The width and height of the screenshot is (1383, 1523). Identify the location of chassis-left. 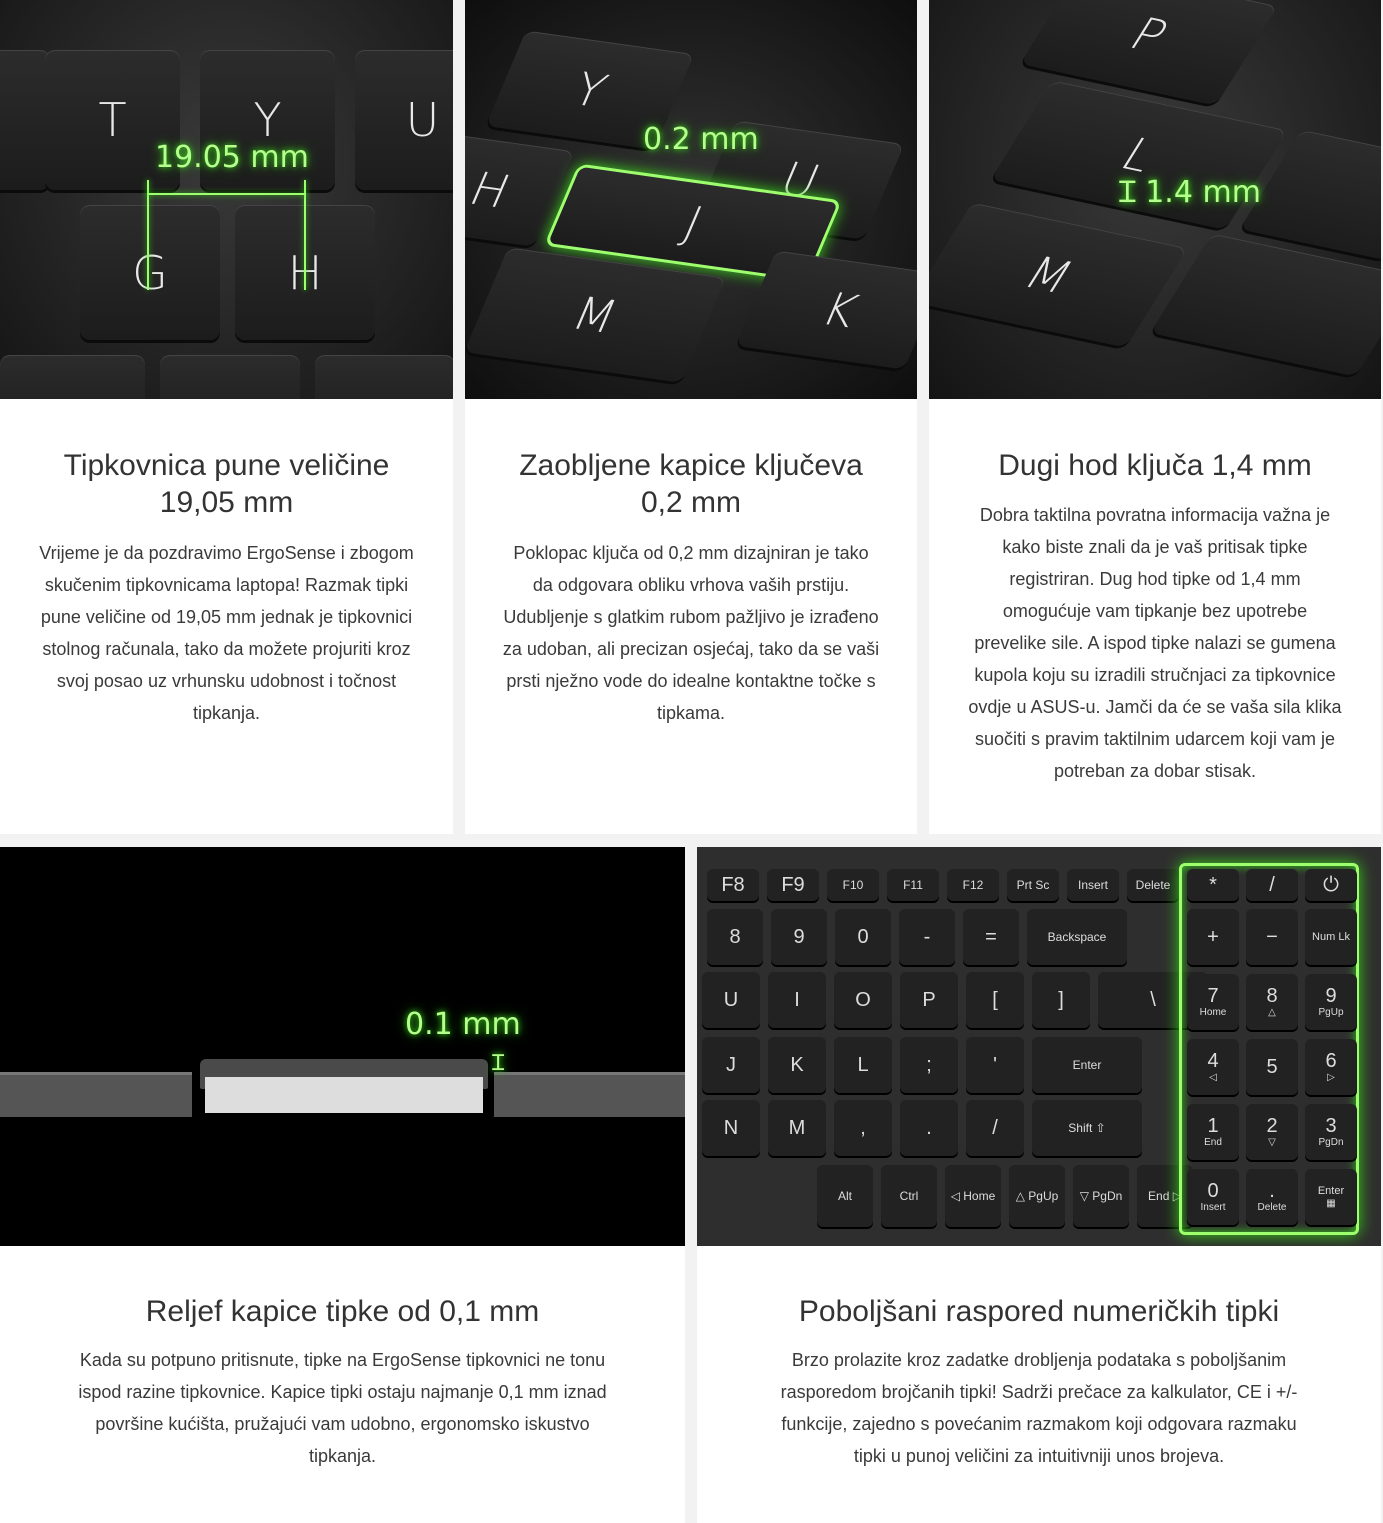
(96, 1094).